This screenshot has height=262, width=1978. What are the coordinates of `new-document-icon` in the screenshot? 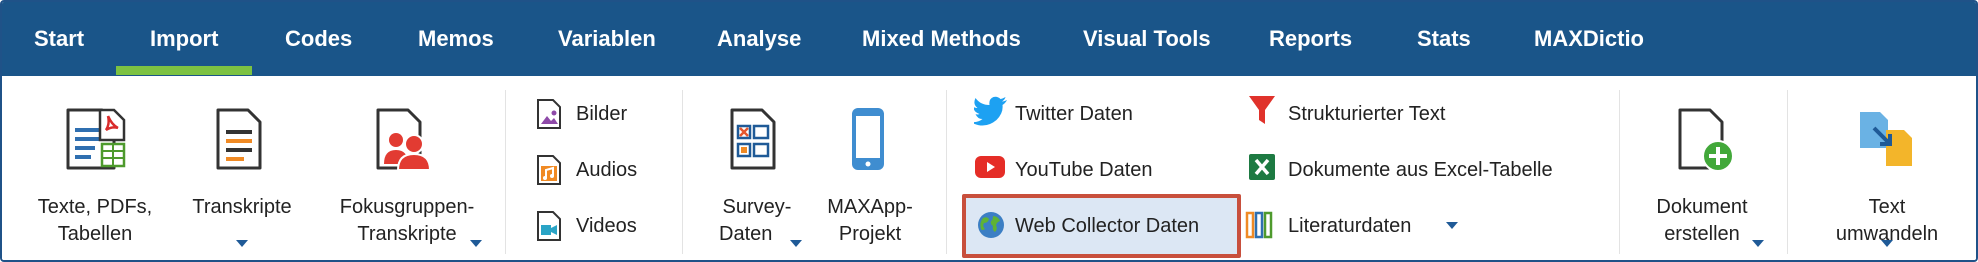 It's located at (1706, 140).